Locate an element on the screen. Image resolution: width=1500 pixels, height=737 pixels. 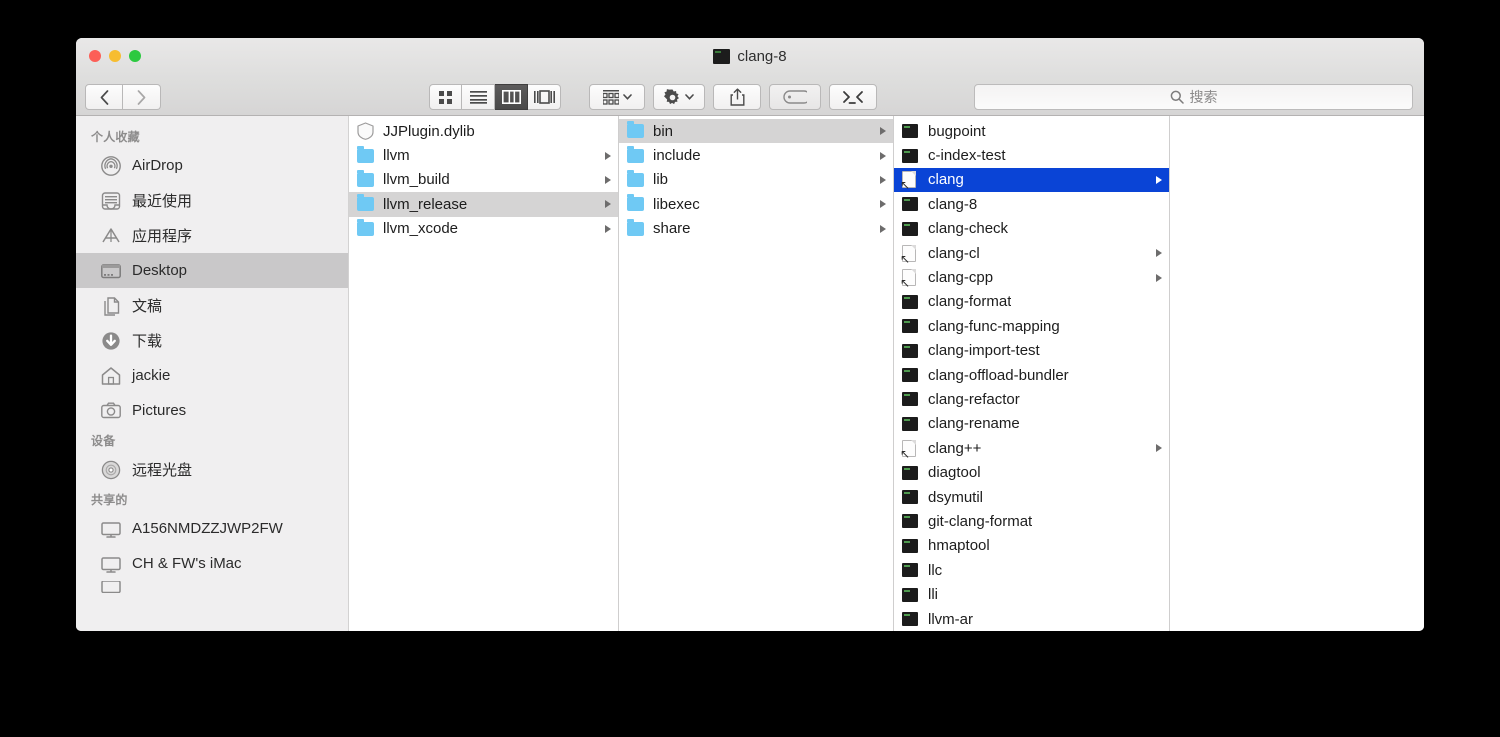
list-item: clang-check is located at coordinates (1031, 229).